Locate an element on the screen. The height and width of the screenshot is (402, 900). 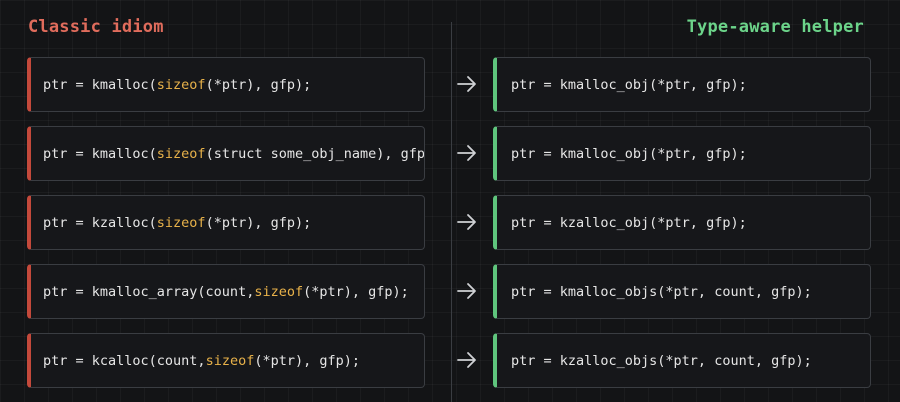
helper-code: ptr = kzalloc_obj(*ptr, gfp); is located at coordinates (629, 222).